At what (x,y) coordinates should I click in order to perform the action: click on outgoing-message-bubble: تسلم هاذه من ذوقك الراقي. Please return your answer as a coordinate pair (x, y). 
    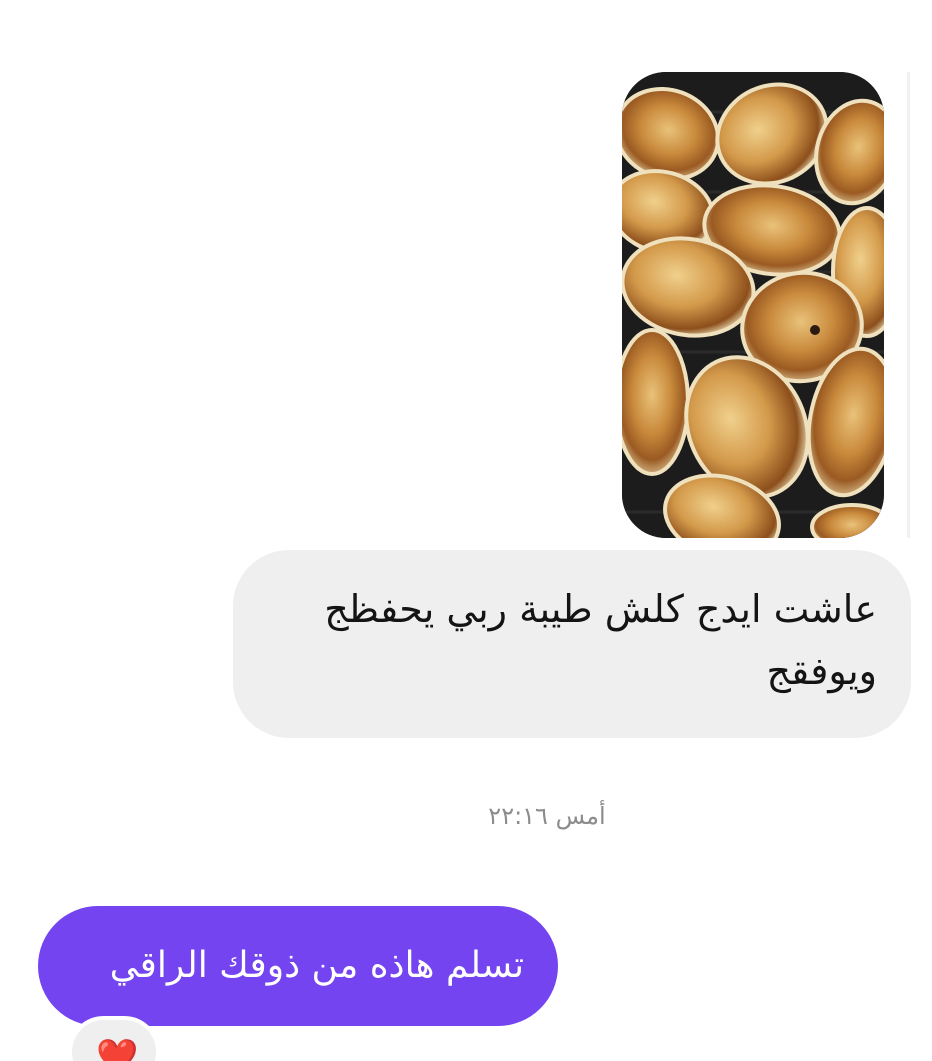
    Looking at the image, I should click on (298, 966).